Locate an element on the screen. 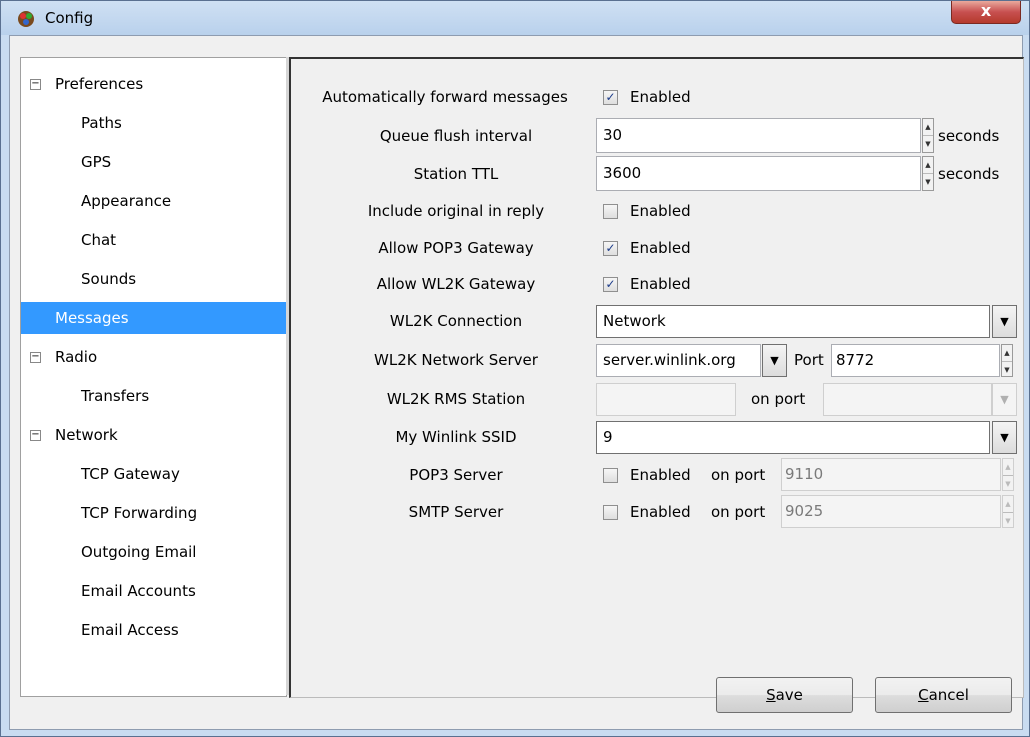  station-ttl-label: Station TTL is located at coordinates (456, 174).